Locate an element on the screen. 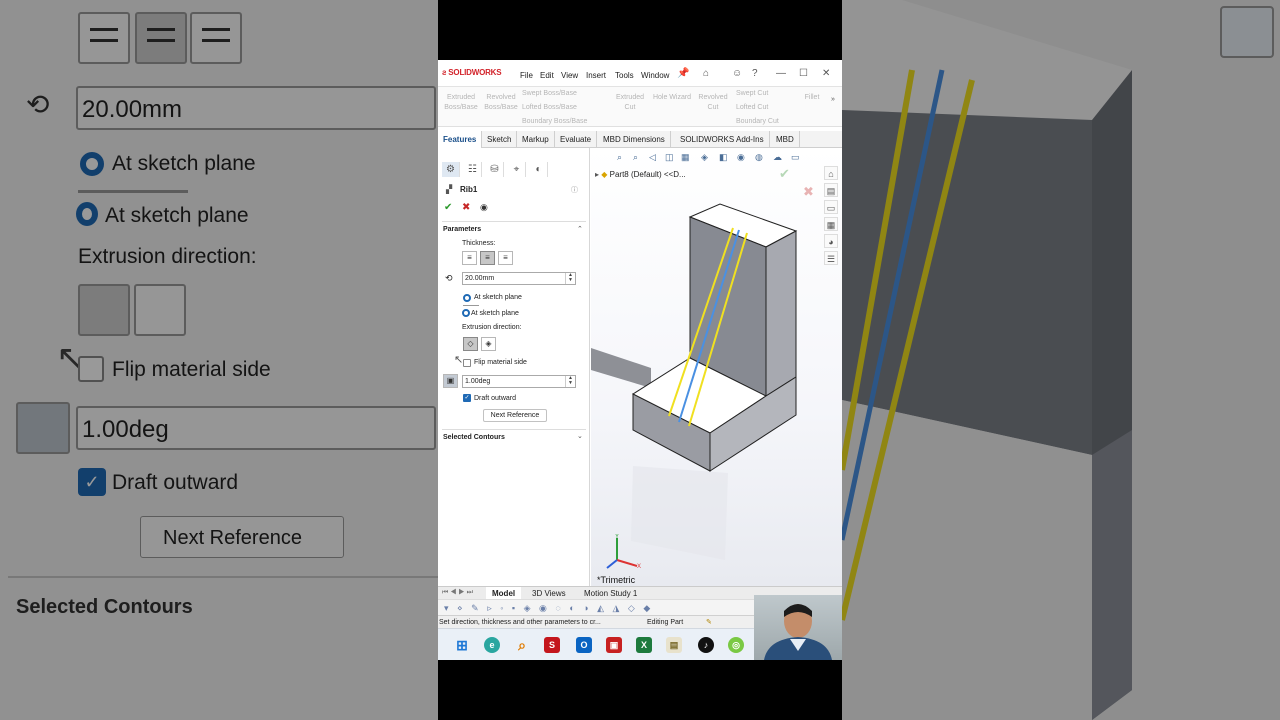 This screenshot has width=1280, height=720. rib-thickness-icon: ⟲ is located at coordinates (449, 278).